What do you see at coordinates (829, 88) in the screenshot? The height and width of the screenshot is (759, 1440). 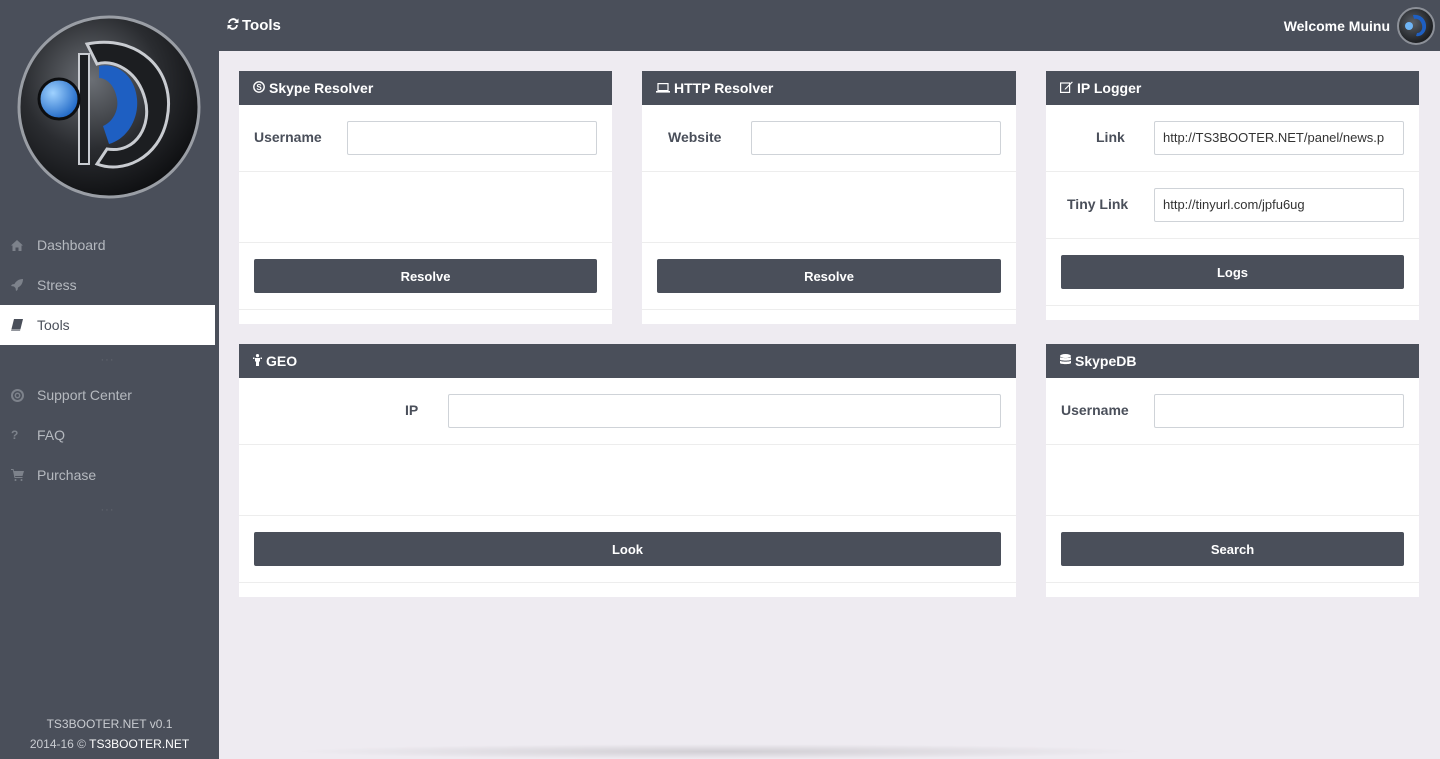 I see `http-resolver-header: HTTP Resolver` at bounding box center [829, 88].